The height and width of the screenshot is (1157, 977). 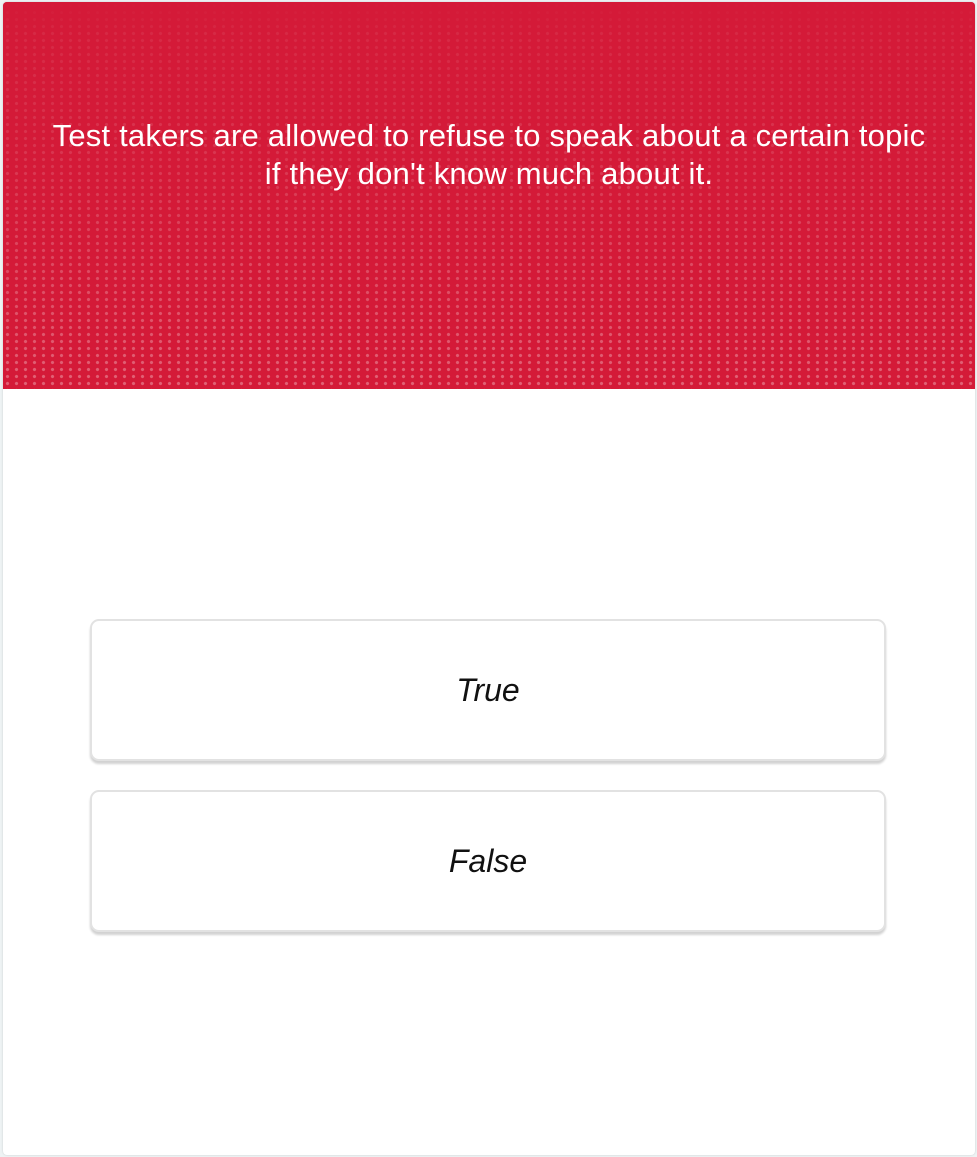 I want to click on answer-label-true: True, so click(x=488, y=689).